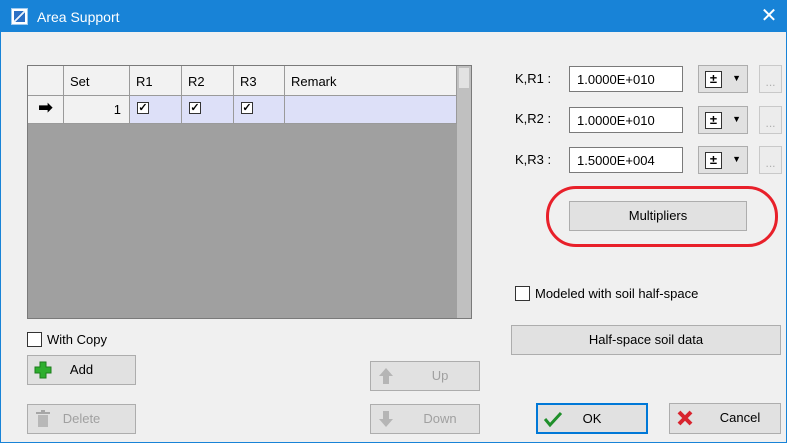 The image size is (787, 443). What do you see at coordinates (46, 110) in the screenshot?
I see `current-row-arrow-icon: ➡` at bounding box center [46, 110].